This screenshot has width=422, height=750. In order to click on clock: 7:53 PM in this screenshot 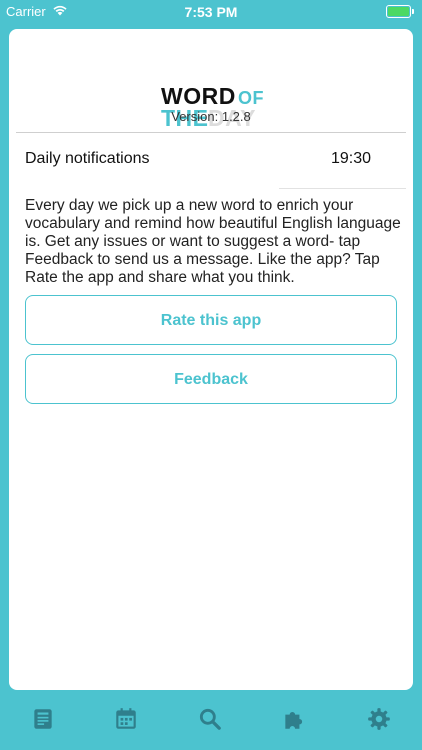, I will do `click(211, 12)`.